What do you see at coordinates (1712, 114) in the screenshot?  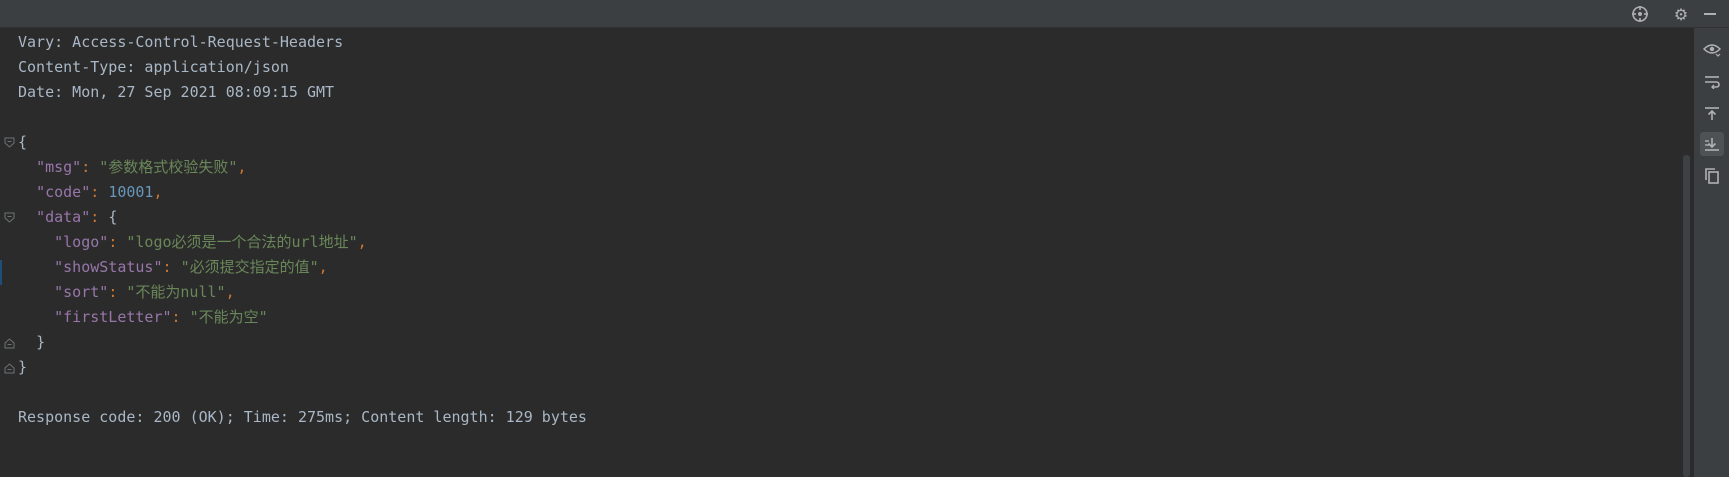 I see `scroll-to-top-icon` at bounding box center [1712, 114].